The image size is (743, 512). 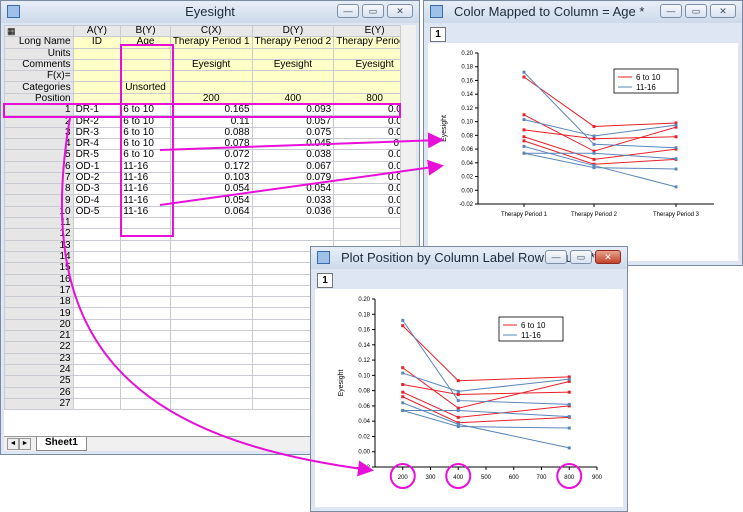 What do you see at coordinates (39, 404) in the screenshot?
I see `row-header: 27` at bounding box center [39, 404].